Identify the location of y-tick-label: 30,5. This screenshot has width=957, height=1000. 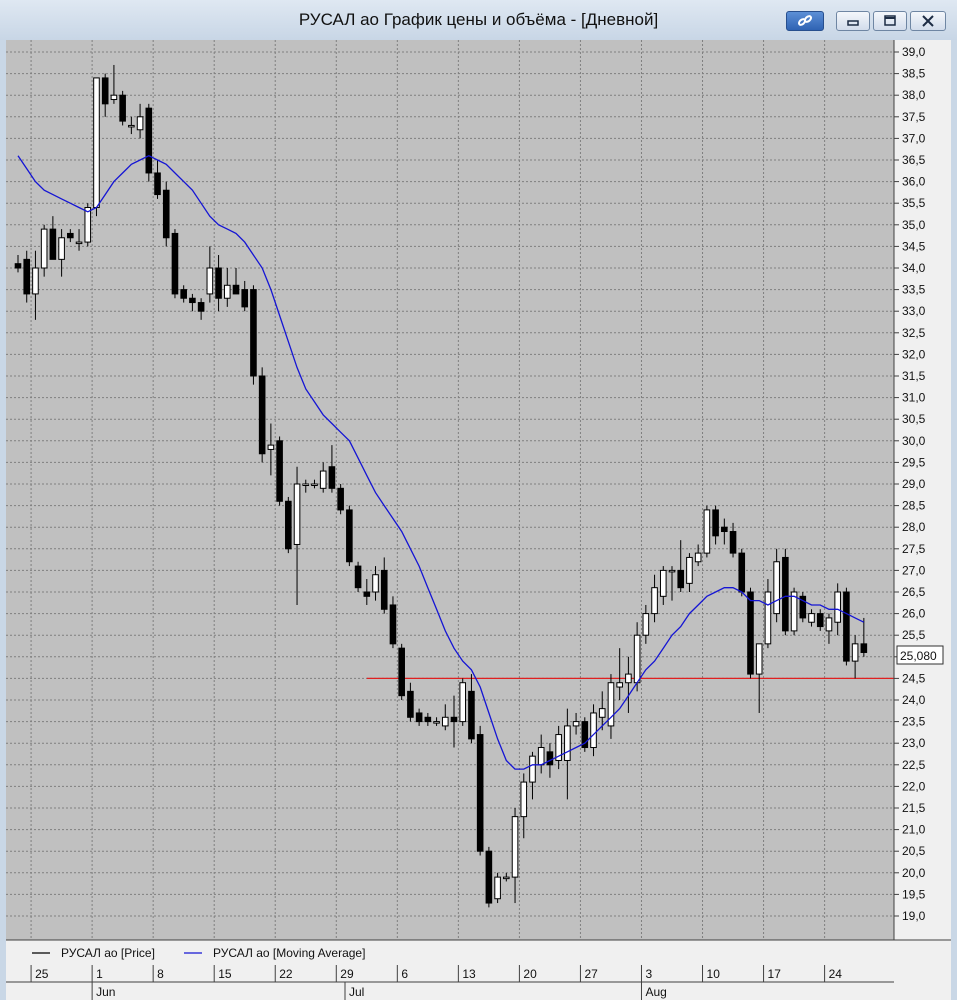
(914, 419).